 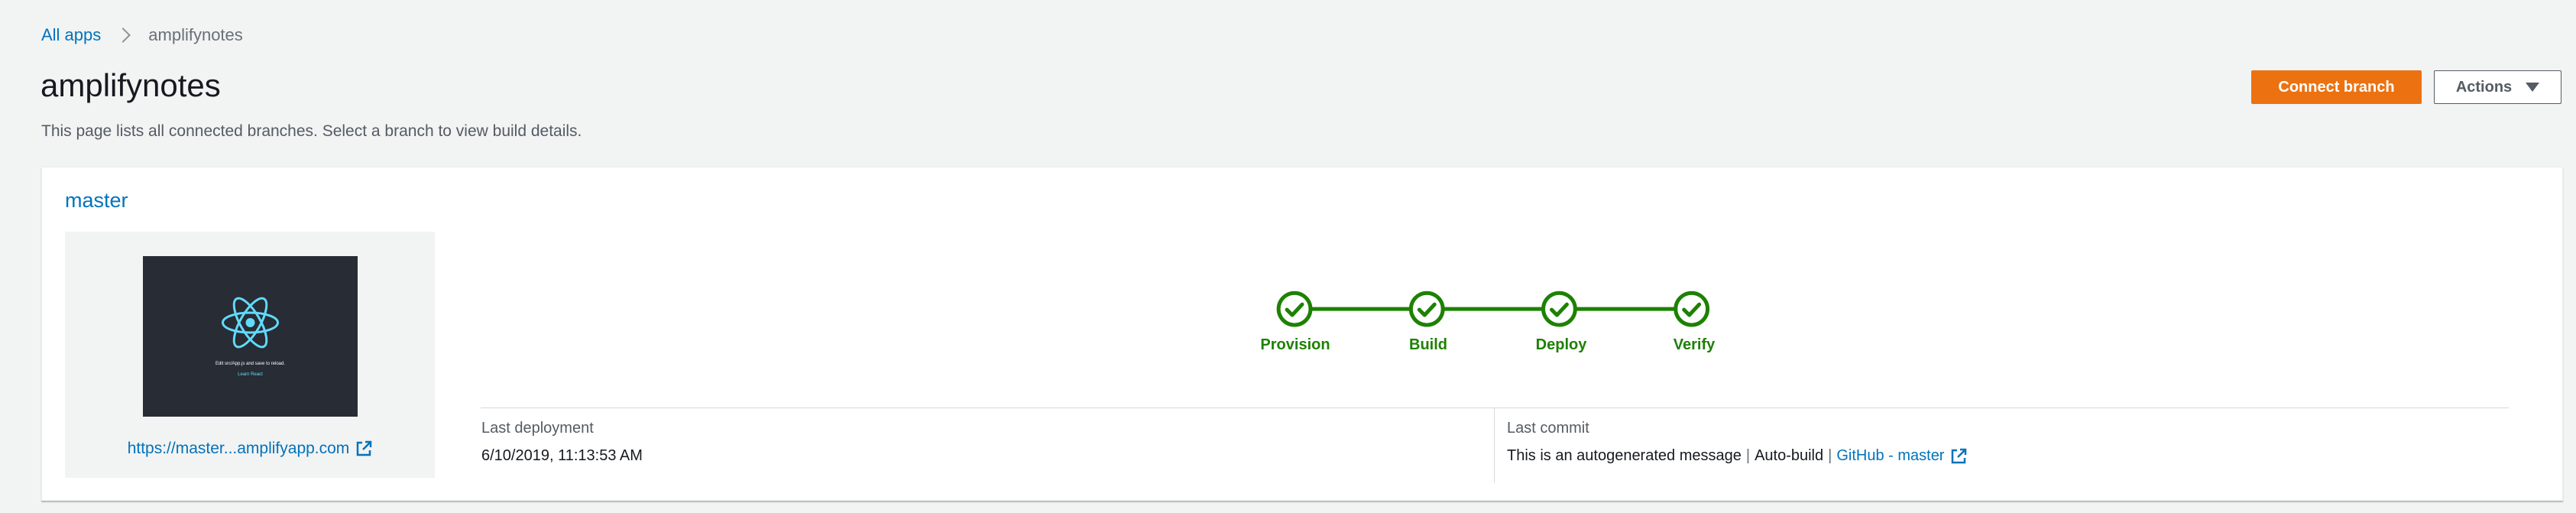 I want to click on breadcrumb: All apps amplifynotes, so click(x=142, y=35).